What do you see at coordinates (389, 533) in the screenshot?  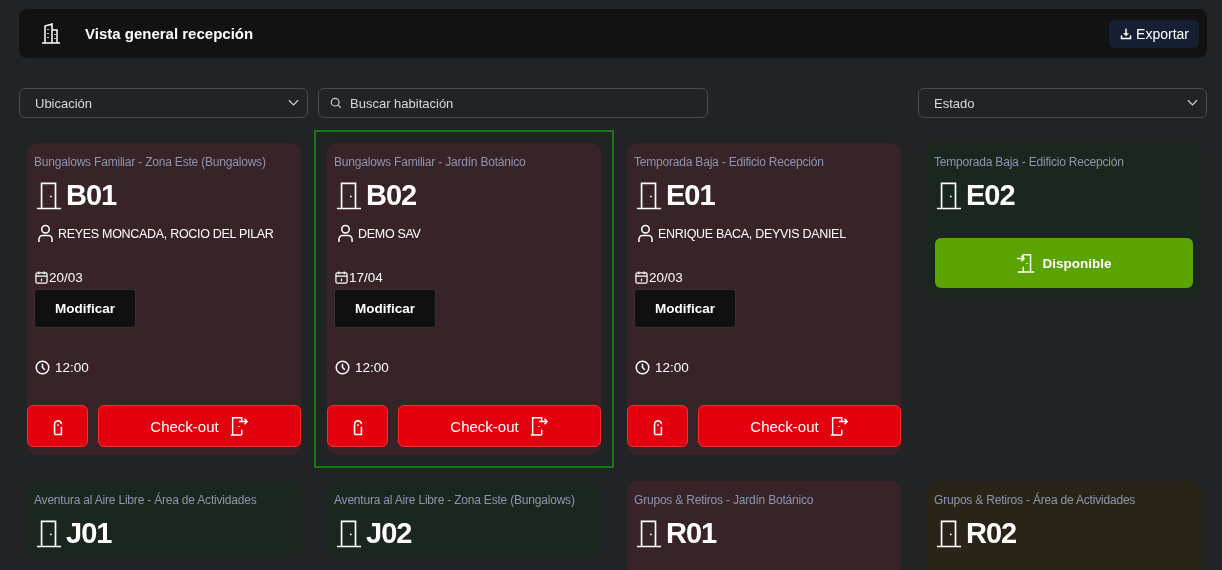 I see `room-number: J02` at bounding box center [389, 533].